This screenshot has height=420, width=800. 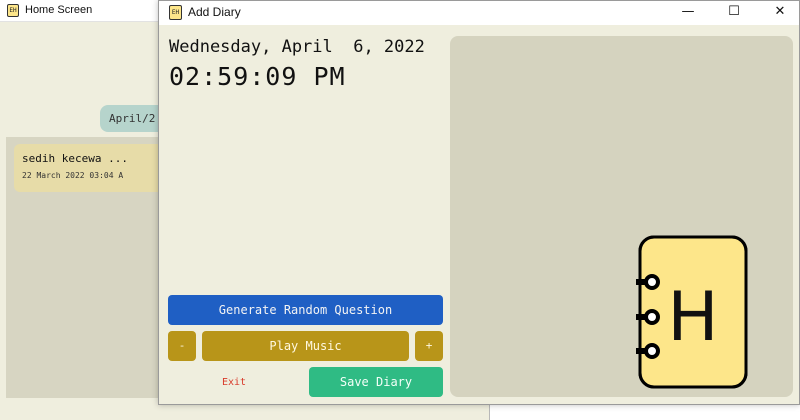 I want to click on home-window-title: Home Screen, so click(x=59, y=10).